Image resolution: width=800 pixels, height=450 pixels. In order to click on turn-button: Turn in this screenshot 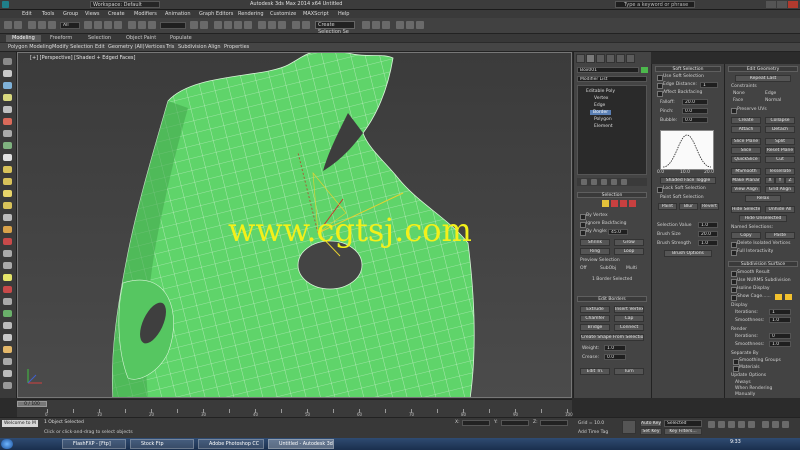, I will do `click(629, 371)`.